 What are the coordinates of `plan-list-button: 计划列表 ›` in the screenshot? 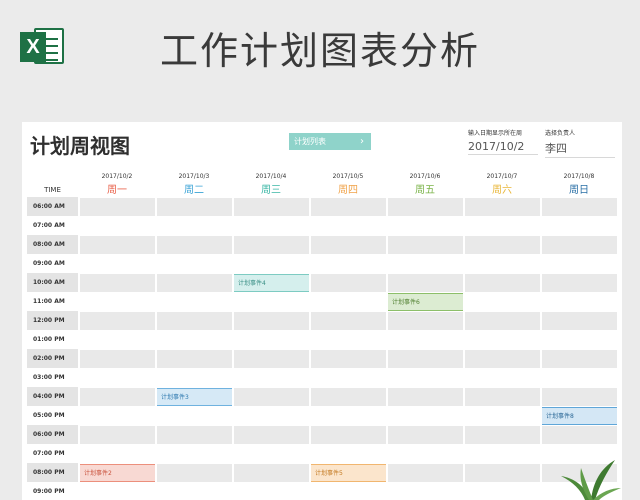 It's located at (330, 141).